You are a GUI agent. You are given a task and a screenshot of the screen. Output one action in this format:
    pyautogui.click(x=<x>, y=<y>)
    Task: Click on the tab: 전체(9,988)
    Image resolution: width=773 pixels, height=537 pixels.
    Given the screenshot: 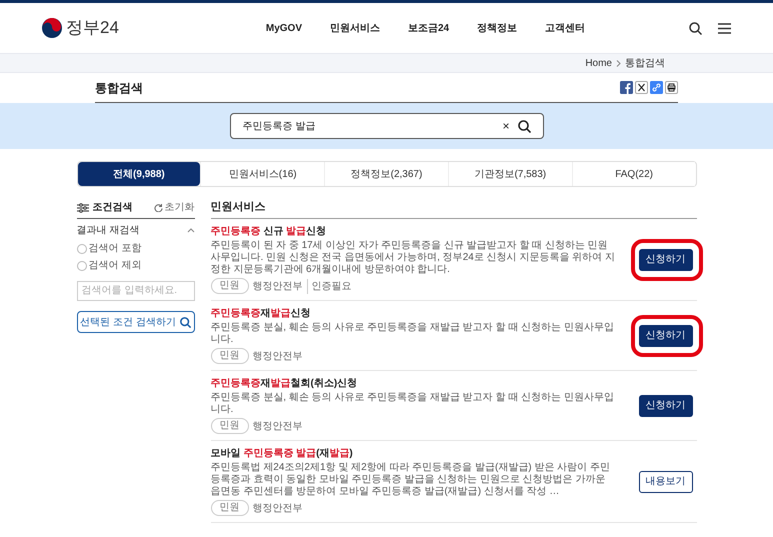 What is the action you would take?
    pyautogui.click(x=139, y=174)
    